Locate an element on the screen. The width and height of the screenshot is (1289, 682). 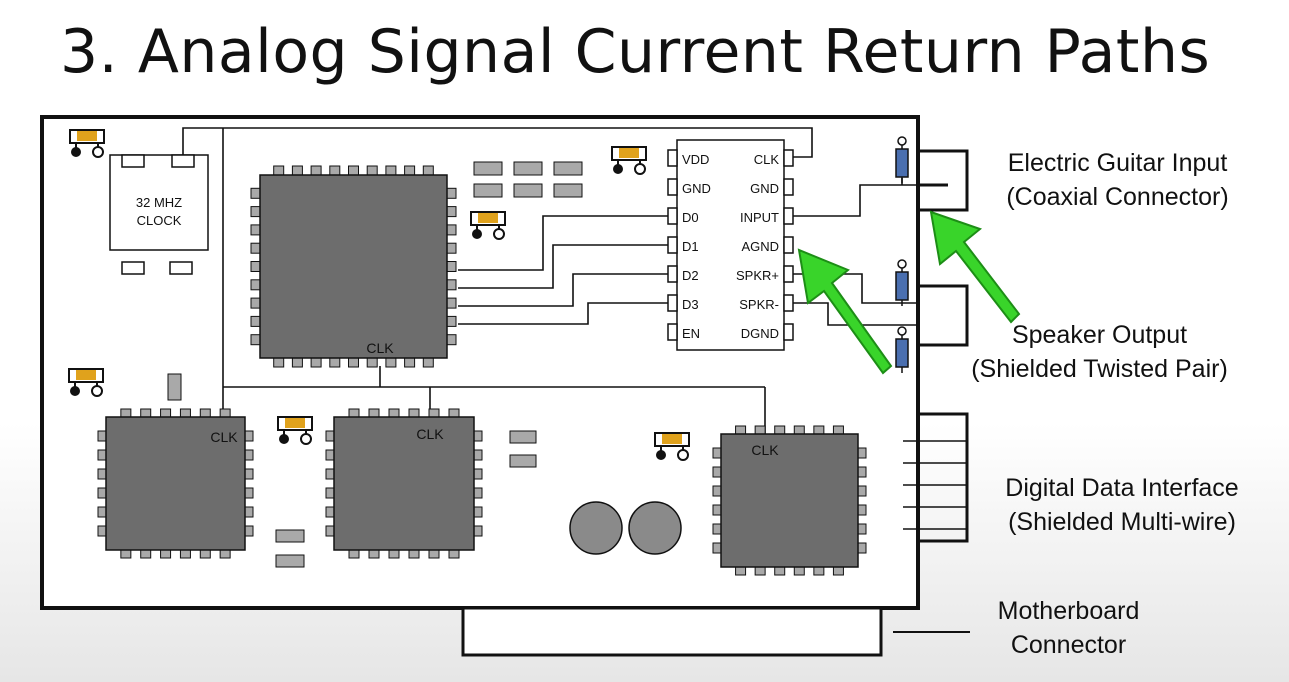
adc-pin-label-gnd: GND is located at coordinates (696, 188).